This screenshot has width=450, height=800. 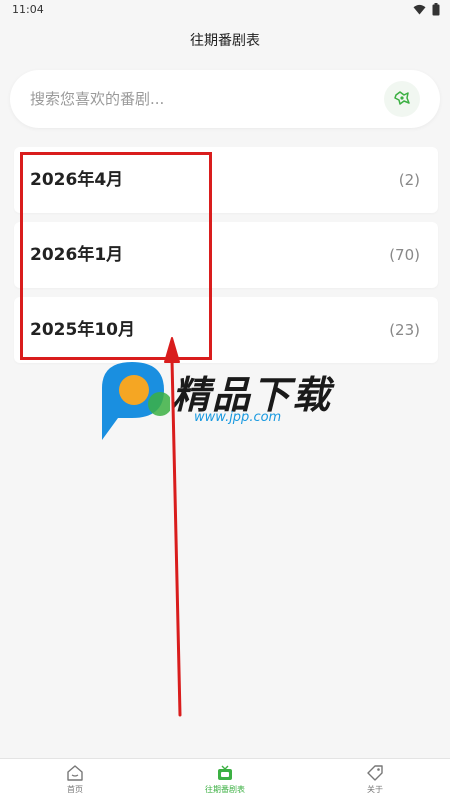 I want to click on nav-item-schedule: 往期番剧表, so click(x=225, y=779).